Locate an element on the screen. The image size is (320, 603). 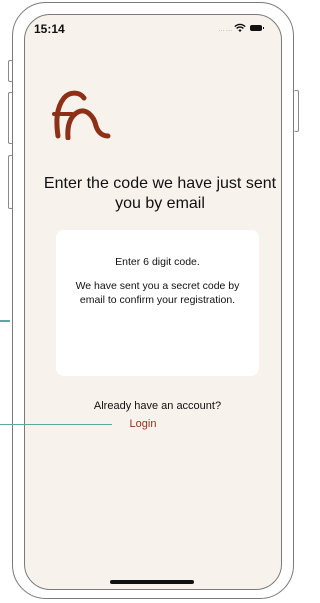
home-indicator is located at coordinates (152, 582).